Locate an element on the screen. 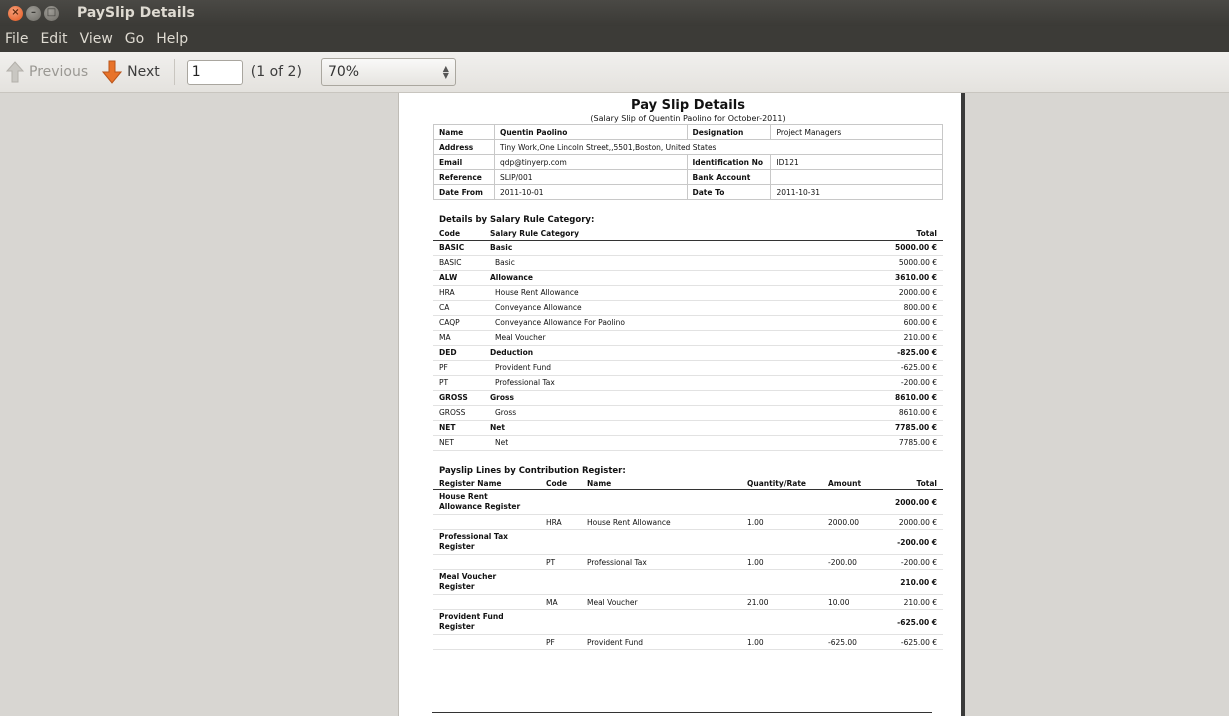 The image size is (1229, 716). category-row: NET Net 7785.00 € is located at coordinates (688, 428).